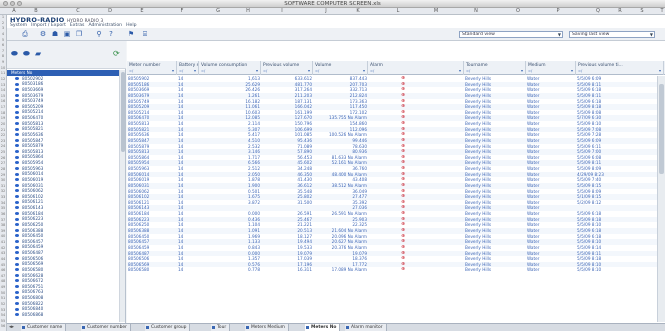 This screenshot has height=331, width=665. Describe the element at coordinates (416, 68) in the screenshot. I see `column-header: Alarm =/ ▾` at that location.